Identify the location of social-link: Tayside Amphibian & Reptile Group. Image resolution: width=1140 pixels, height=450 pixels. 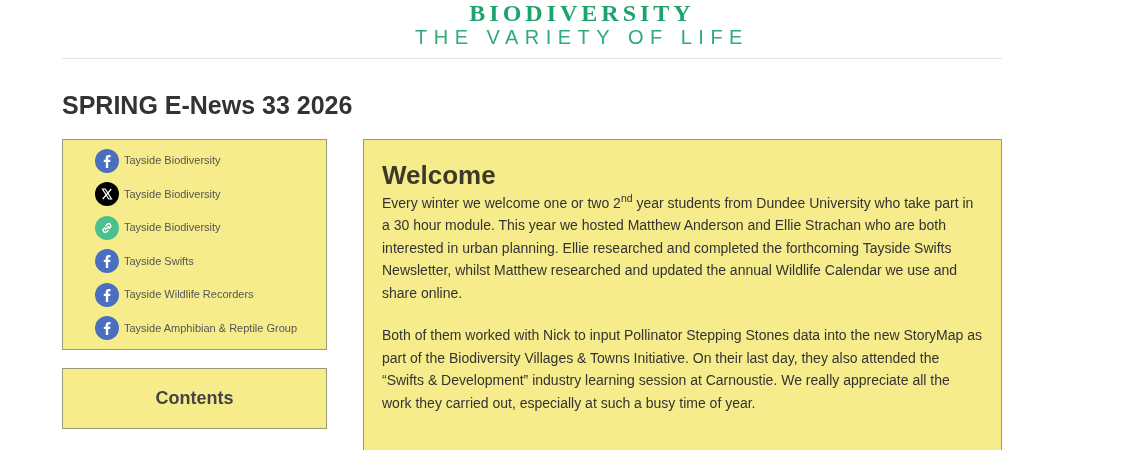
(210, 328).